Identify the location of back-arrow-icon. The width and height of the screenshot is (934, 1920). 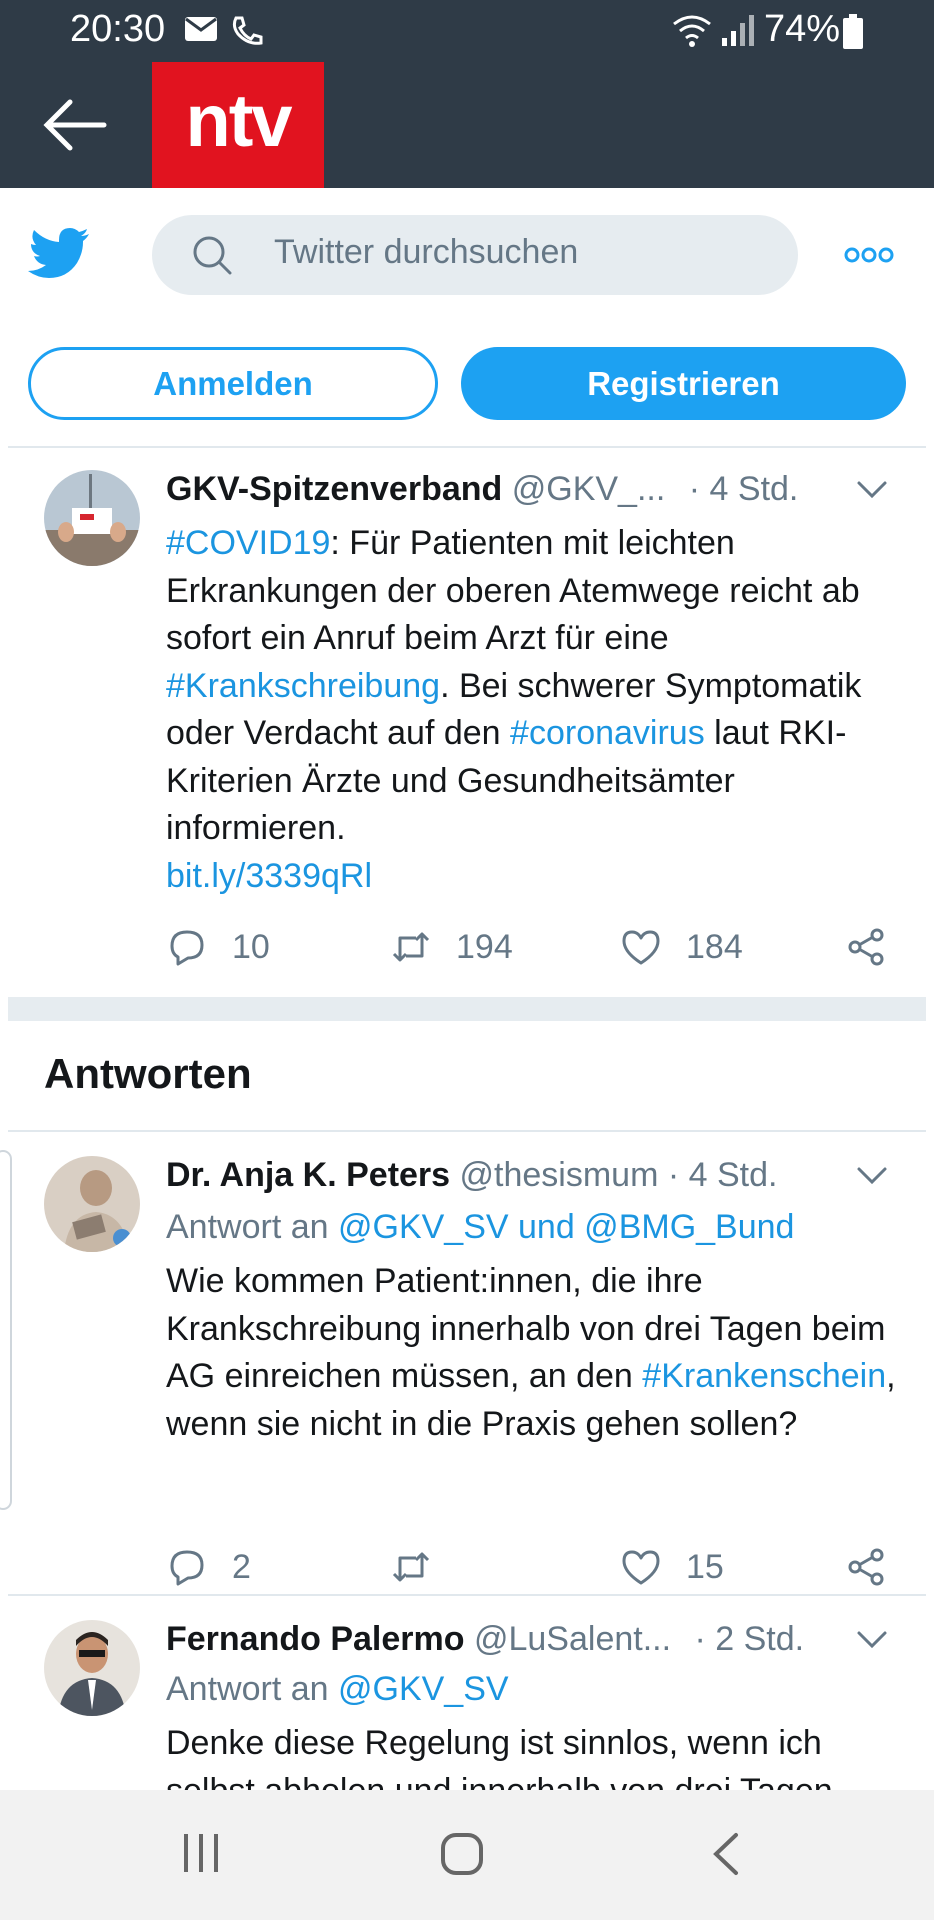
(75, 125).